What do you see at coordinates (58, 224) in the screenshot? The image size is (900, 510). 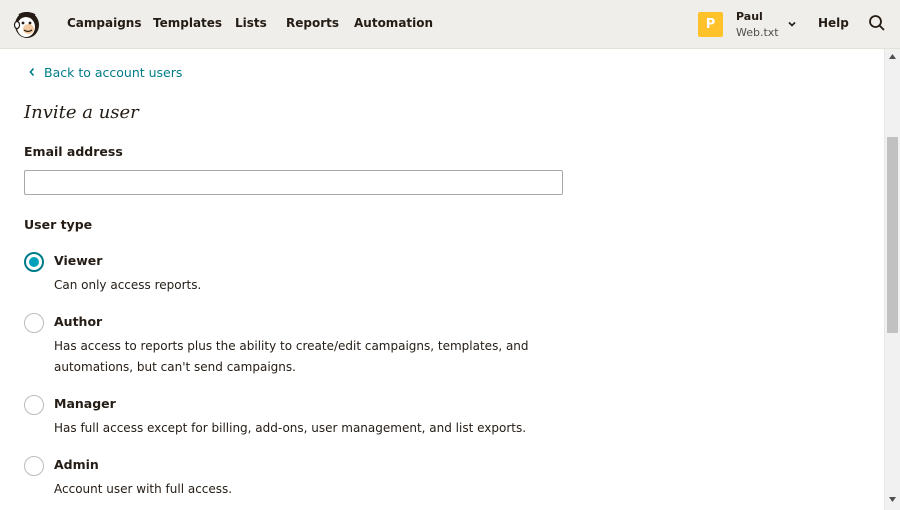 I see `user-type-label: User type` at bounding box center [58, 224].